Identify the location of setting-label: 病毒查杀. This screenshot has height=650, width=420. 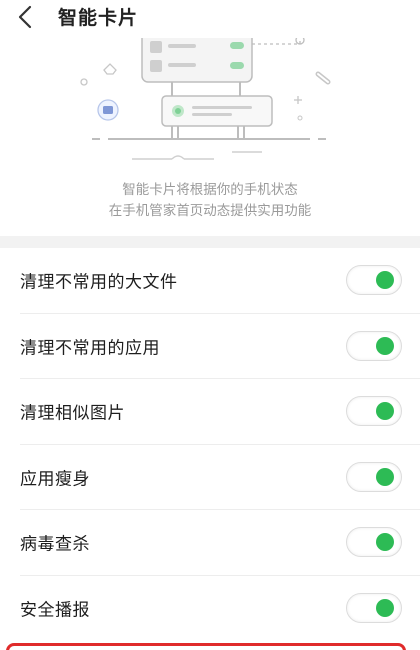
(55, 544).